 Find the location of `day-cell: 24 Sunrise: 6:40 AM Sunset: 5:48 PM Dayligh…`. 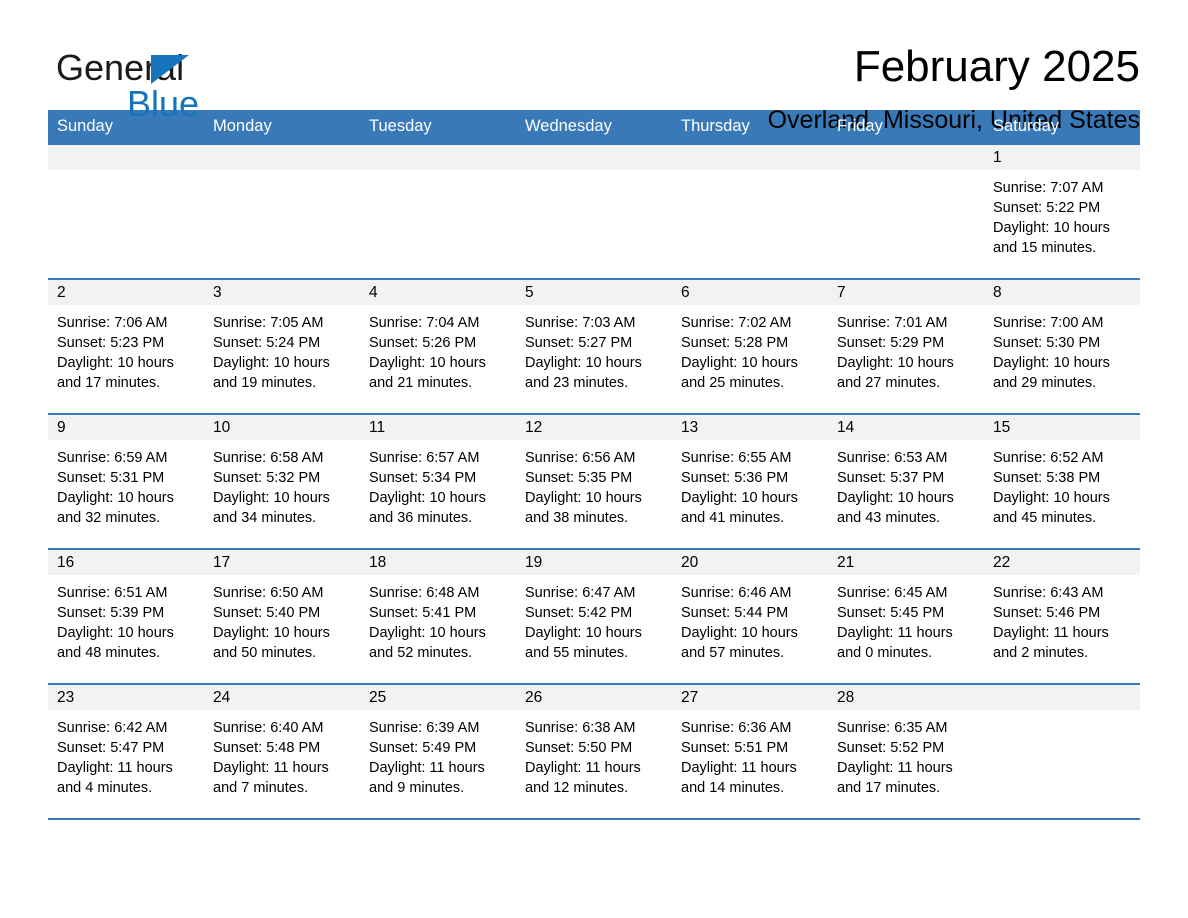

day-cell: 24 Sunrise: 6:40 AM Sunset: 5:48 PM Dayligh… is located at coordinates (282, 751).